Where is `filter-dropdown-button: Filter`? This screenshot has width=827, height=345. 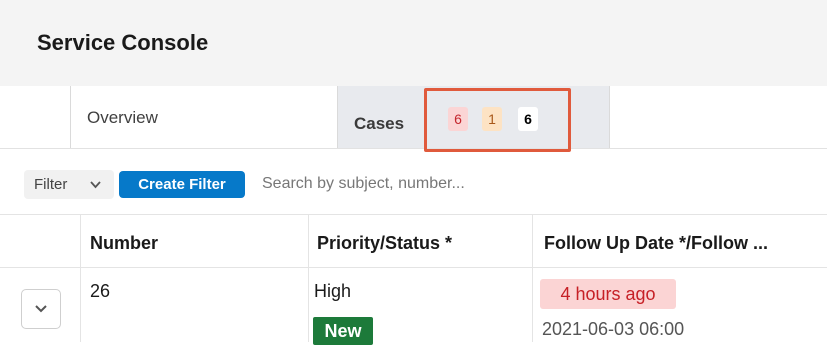 filter-dropdown-button: Filter is located at coordinates (69, 184).